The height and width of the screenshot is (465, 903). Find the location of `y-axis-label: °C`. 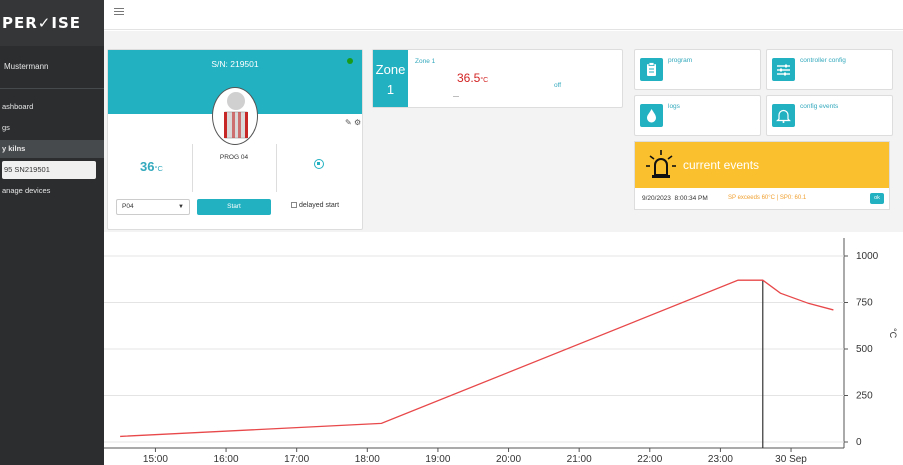

y-axis-label: °C is located at coordinates (893, 333).